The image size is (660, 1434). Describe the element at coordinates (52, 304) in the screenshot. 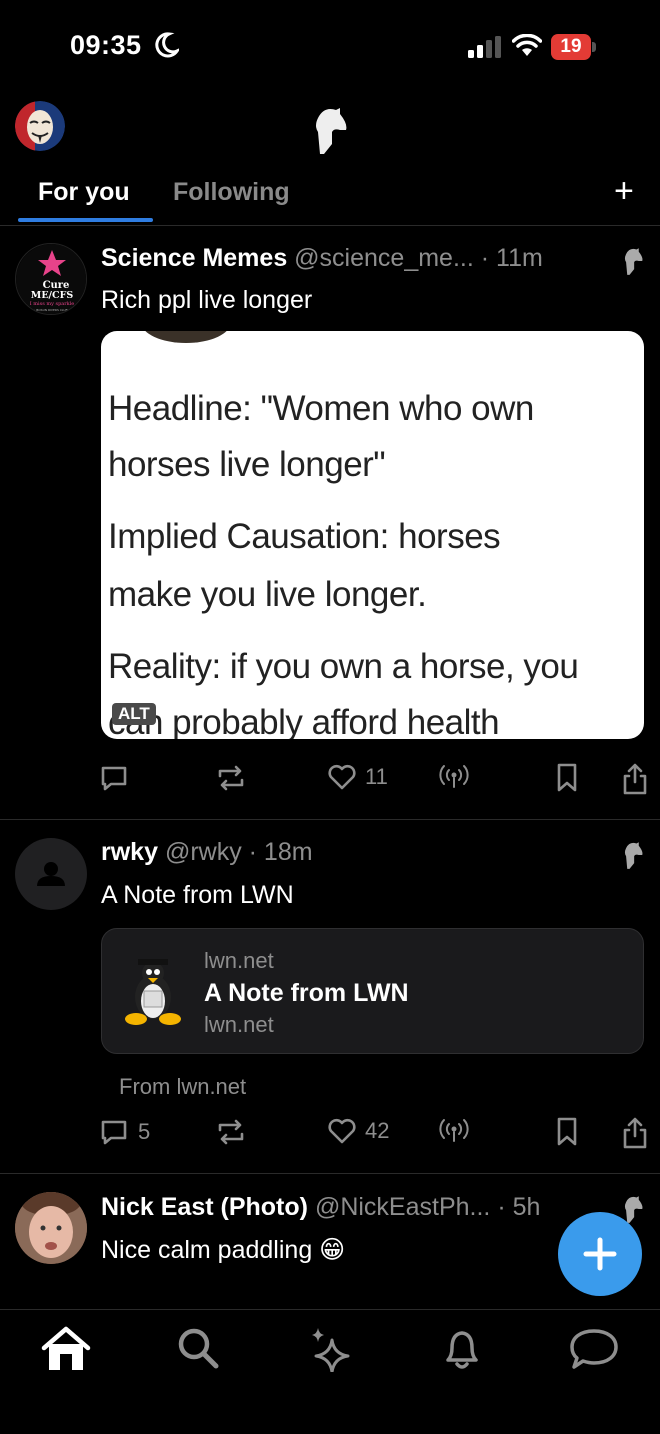

I see `avatar-text-3: I miss my sparkle` at that location.